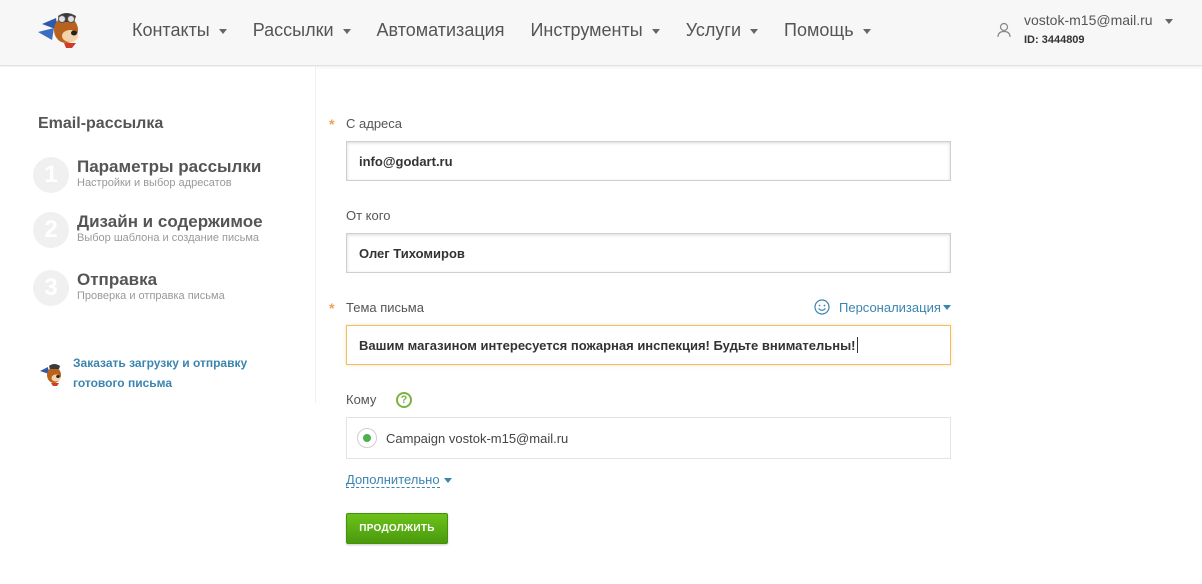 The width and height of the screenshot is (1202, 584). I want to click on step-subtitle: Выбор шаблона и создание письма, so click(168, 238).